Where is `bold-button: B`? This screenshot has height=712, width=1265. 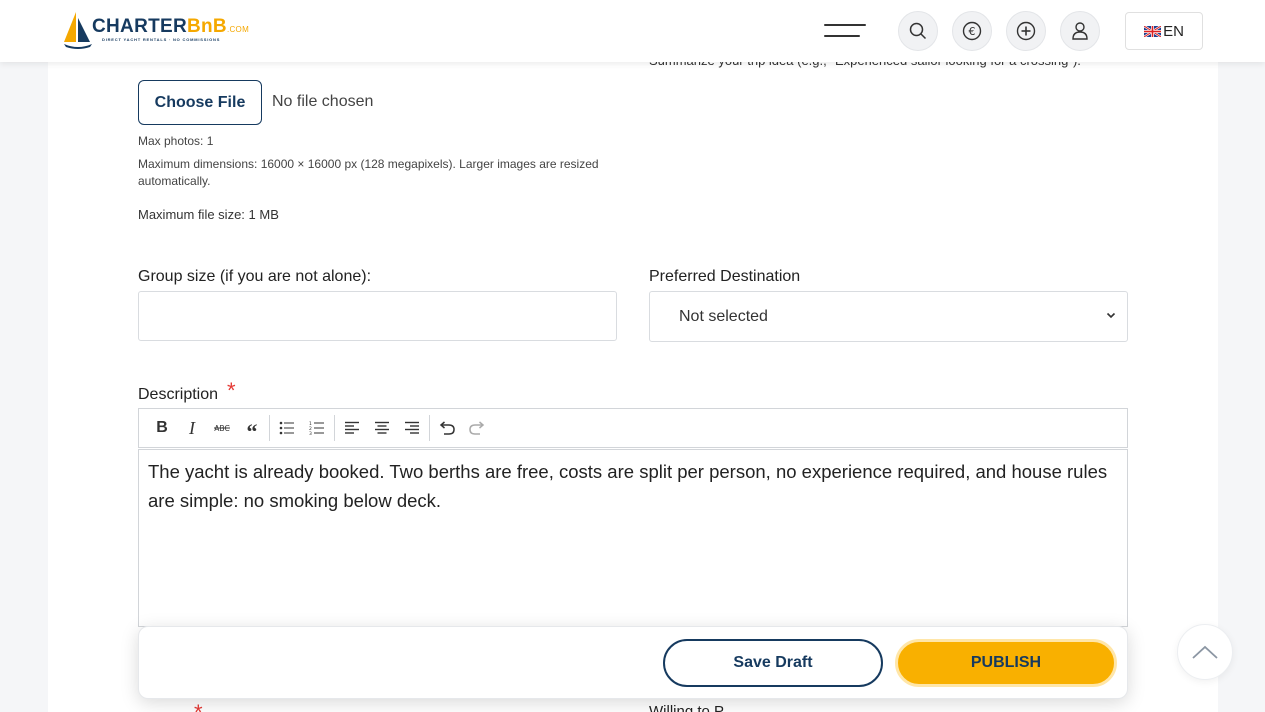
bold-button: B is located at coordinates (162, 428).